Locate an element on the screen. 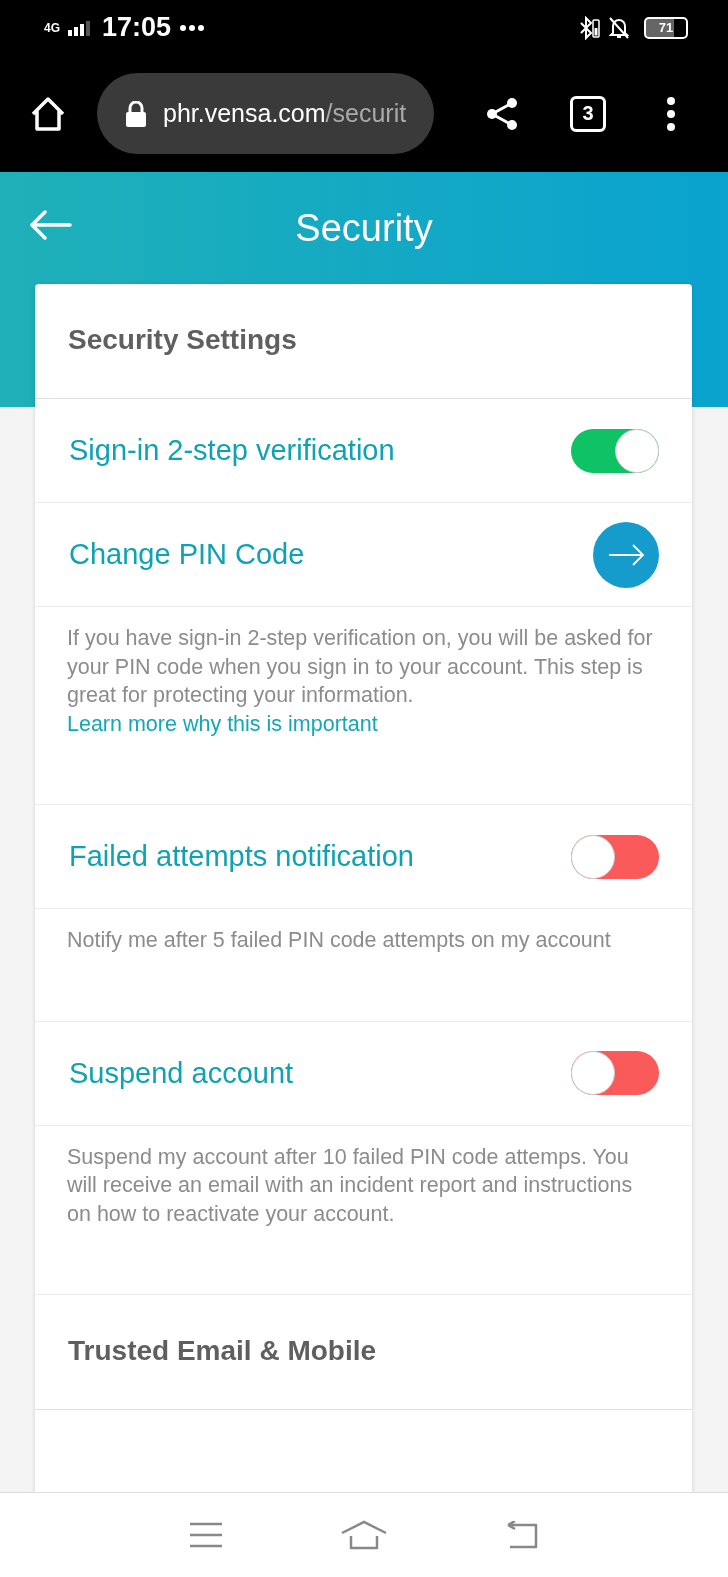 This screenshot has width=728, height=1577. clock-time: 17:05 is located at coordinates (137, 27).